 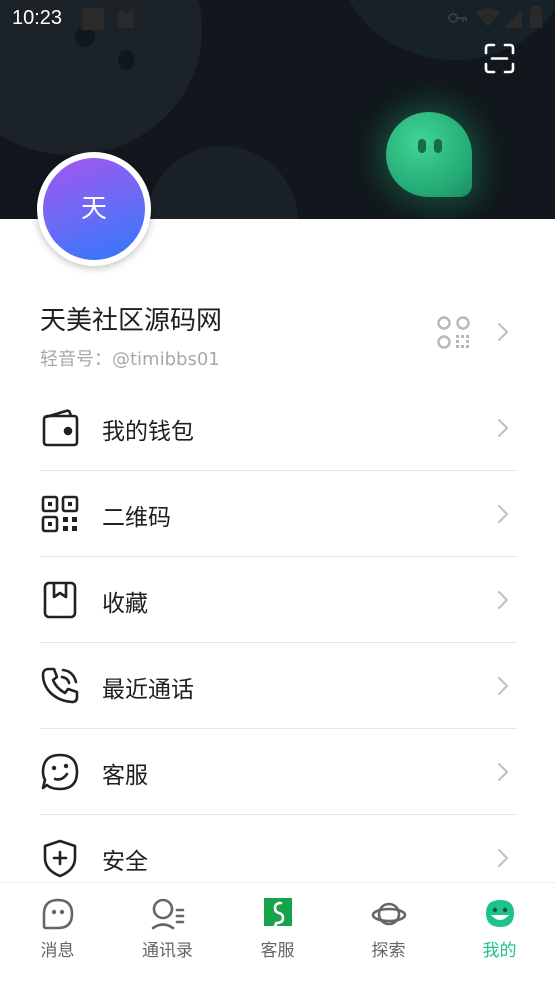 I want to click on tab-label-explore: 探索, so click(x=388, y=951).